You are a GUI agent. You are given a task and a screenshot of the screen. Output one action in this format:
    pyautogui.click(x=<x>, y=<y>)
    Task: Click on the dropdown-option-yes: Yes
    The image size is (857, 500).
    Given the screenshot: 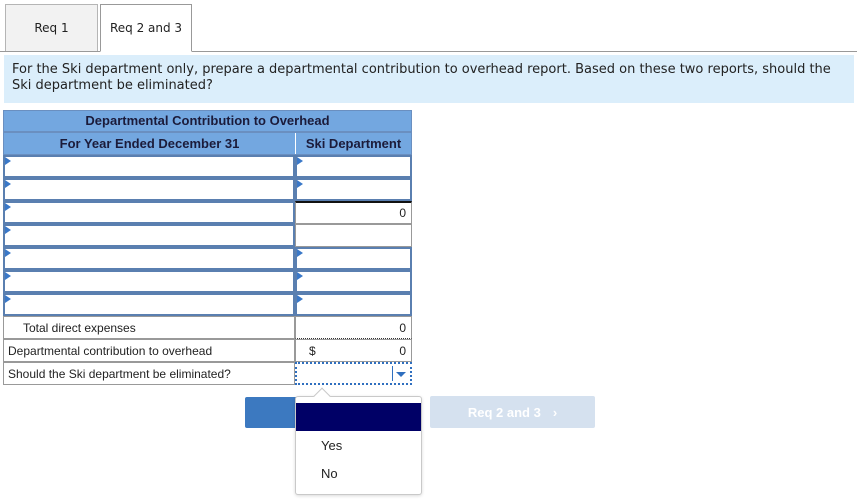 What is the action you would take?
    pyautogui.click(x=331, y=445)
    